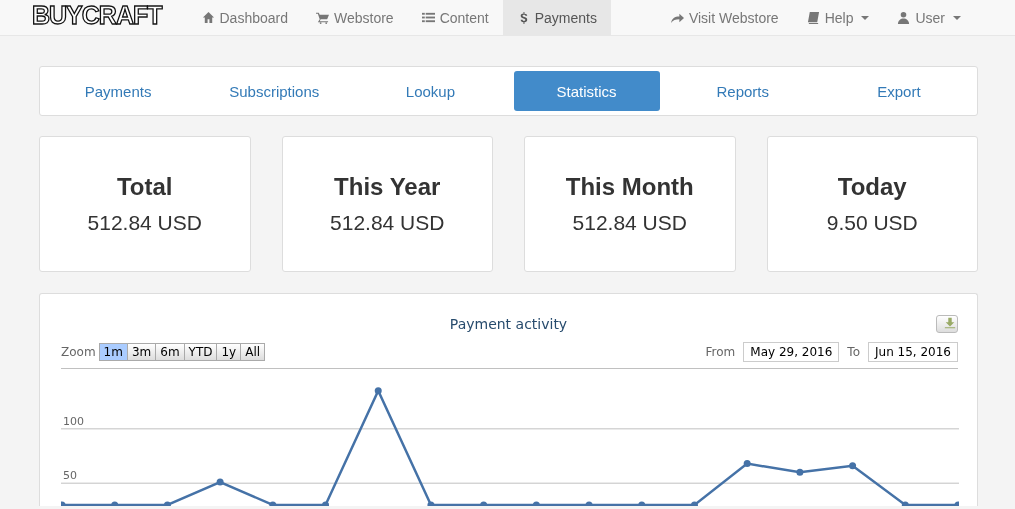  Describe the element at coordinates (70, 476) in the screenshot. I see `y-tick-label: 50` at that location.